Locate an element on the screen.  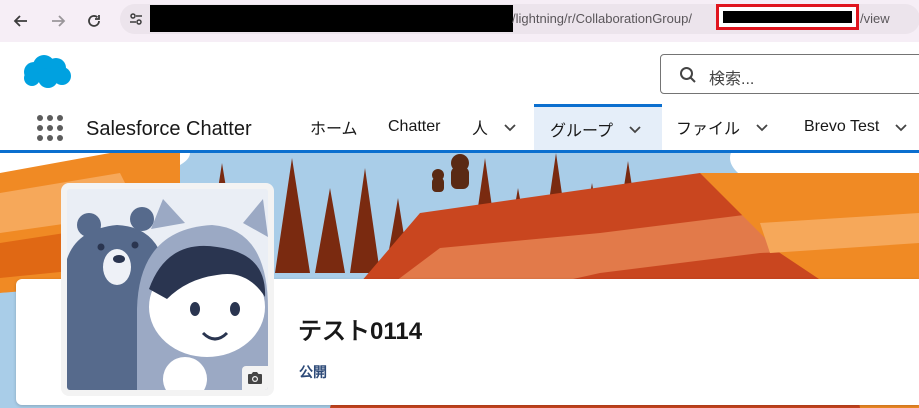
back-button is located at coordinates (21, 21).